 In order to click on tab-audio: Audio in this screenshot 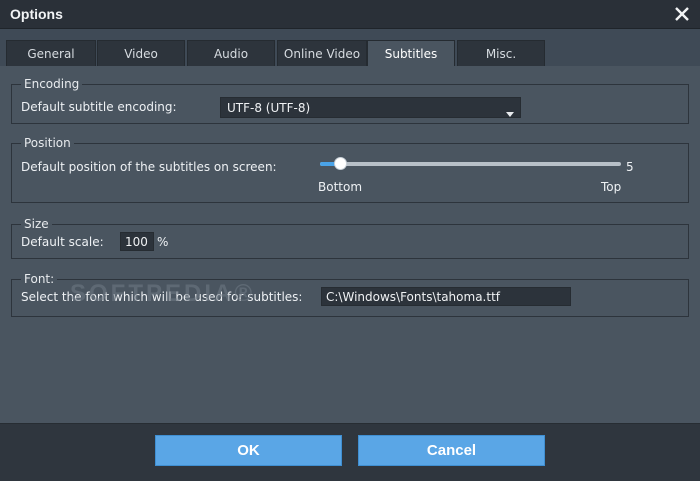, I will do `click(231, 53)`.